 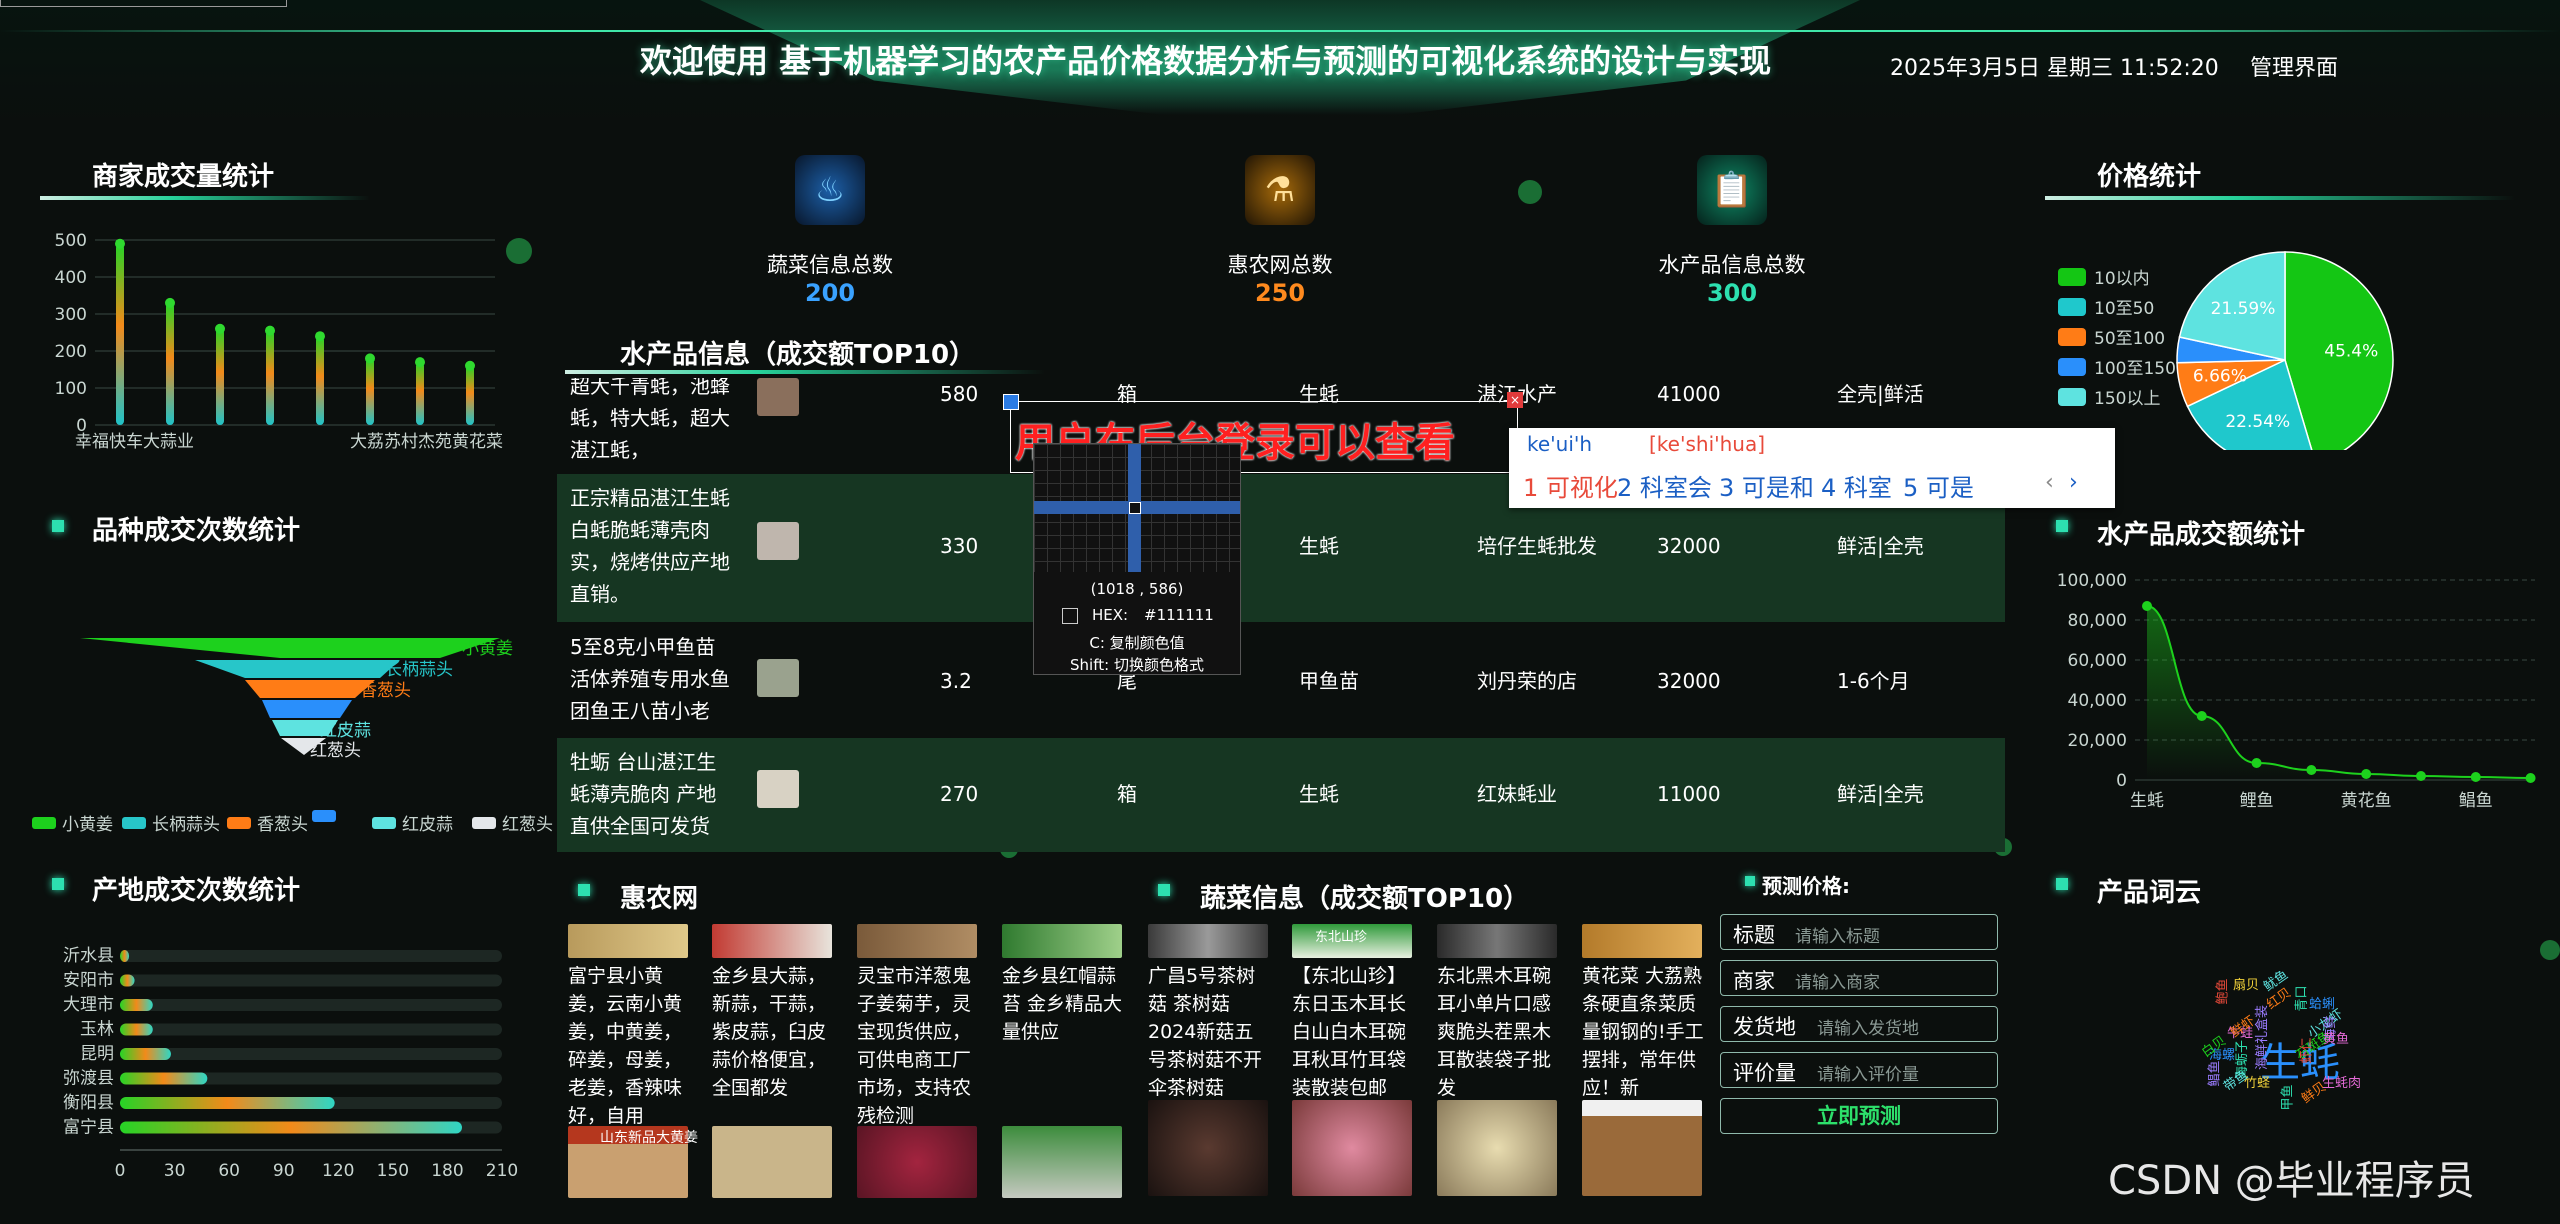 What do you see at coordinates (1164, 890) in the screenshot?
I see `panel-title-marker` at bounding box center [1164, 890].